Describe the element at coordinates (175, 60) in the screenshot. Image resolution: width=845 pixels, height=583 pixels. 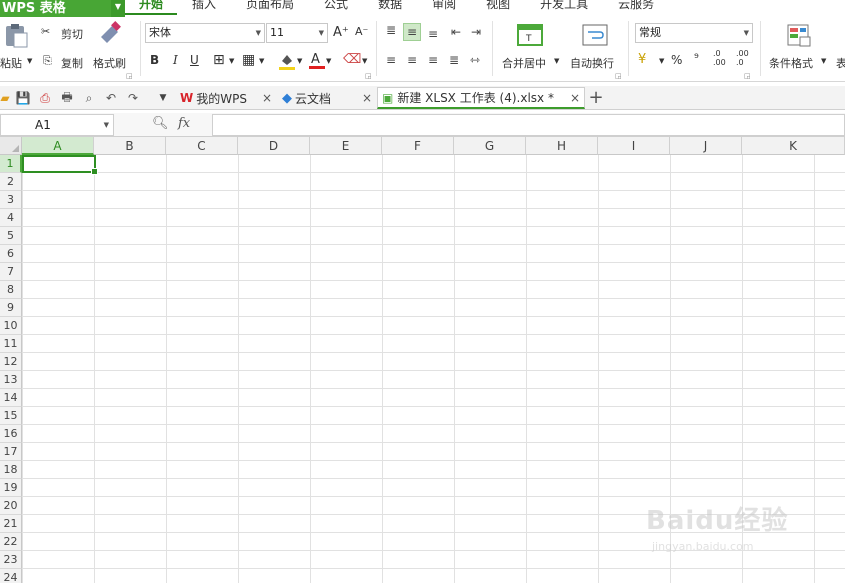
I see `italic-button: I` at that location.